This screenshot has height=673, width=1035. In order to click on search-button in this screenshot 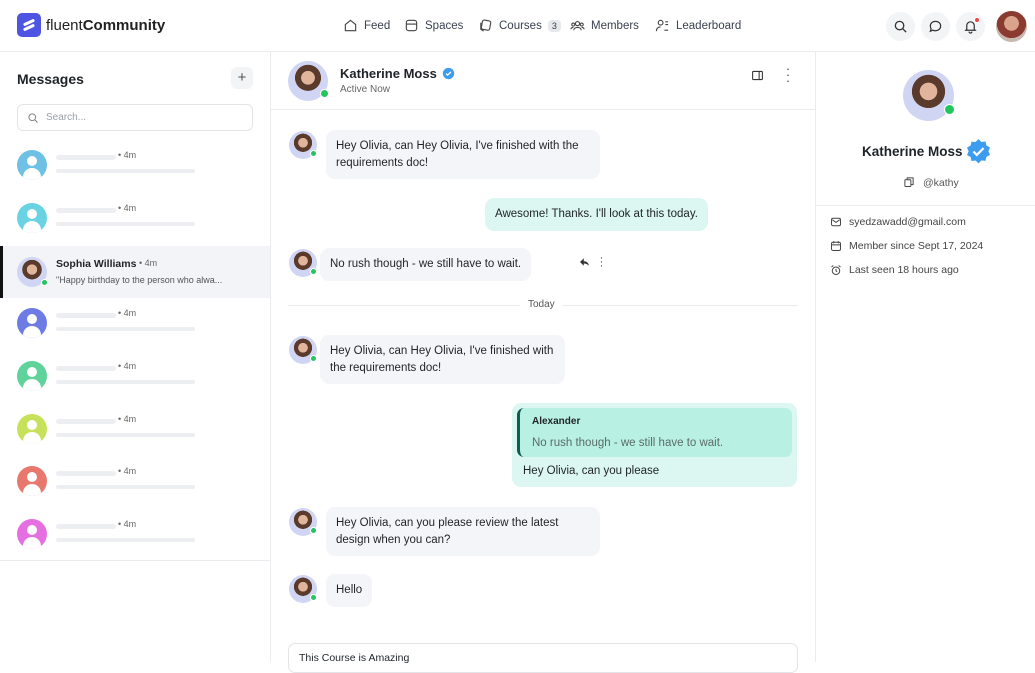, I will do `click(900, 26)`.